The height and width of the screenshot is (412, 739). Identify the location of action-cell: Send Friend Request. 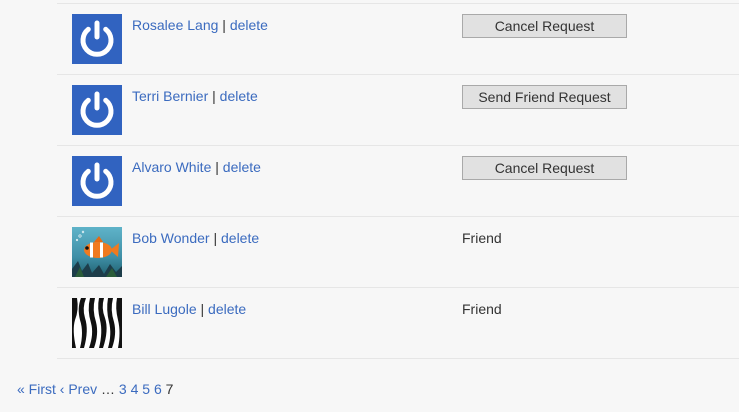
(544, 97).